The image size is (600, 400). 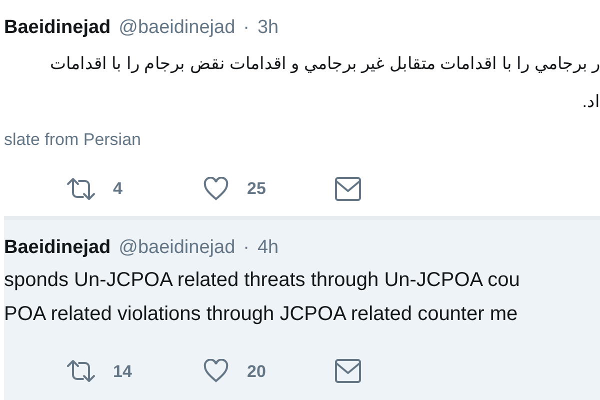 I want to click on tweet-time: 3h, so click(x=268, y=28).